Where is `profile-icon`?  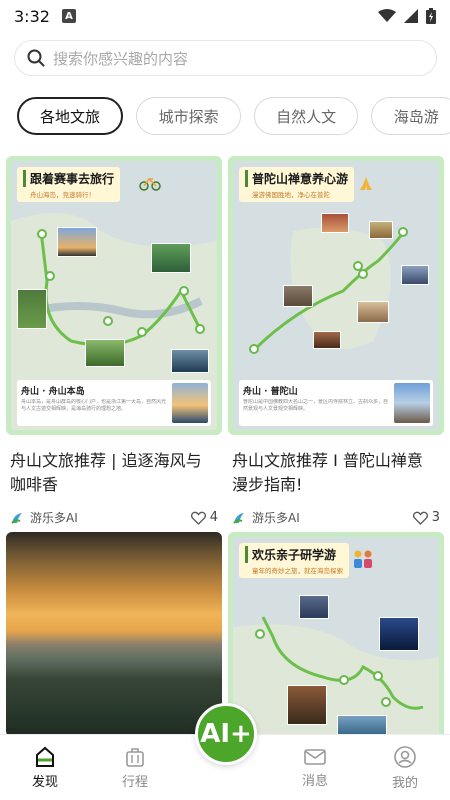 profile-icon is located at coordinates (405, 756).